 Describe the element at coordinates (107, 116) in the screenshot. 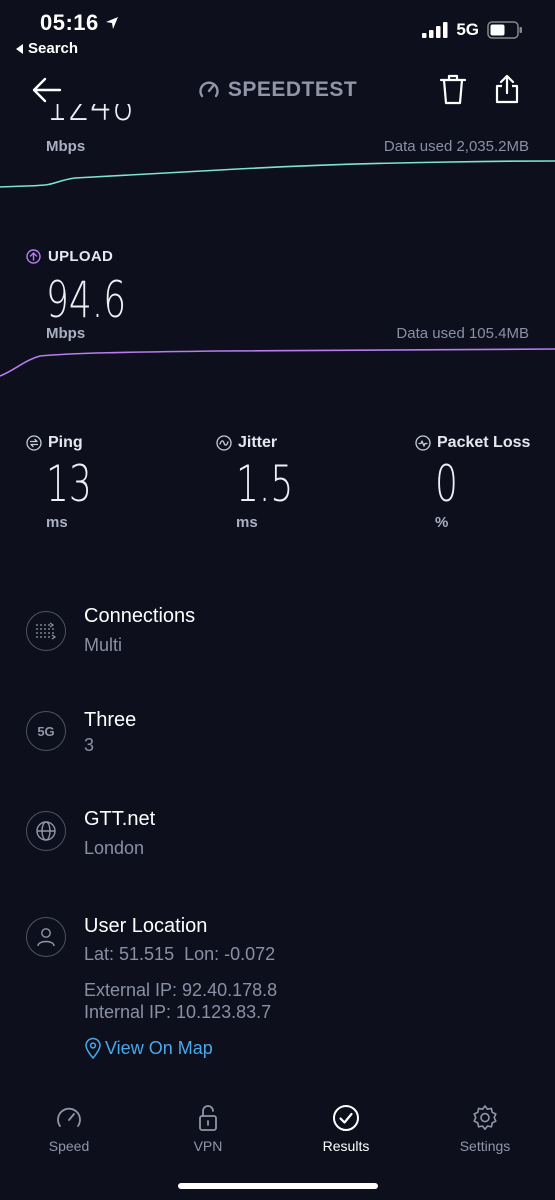

I see `download-value: 1248` at that location.